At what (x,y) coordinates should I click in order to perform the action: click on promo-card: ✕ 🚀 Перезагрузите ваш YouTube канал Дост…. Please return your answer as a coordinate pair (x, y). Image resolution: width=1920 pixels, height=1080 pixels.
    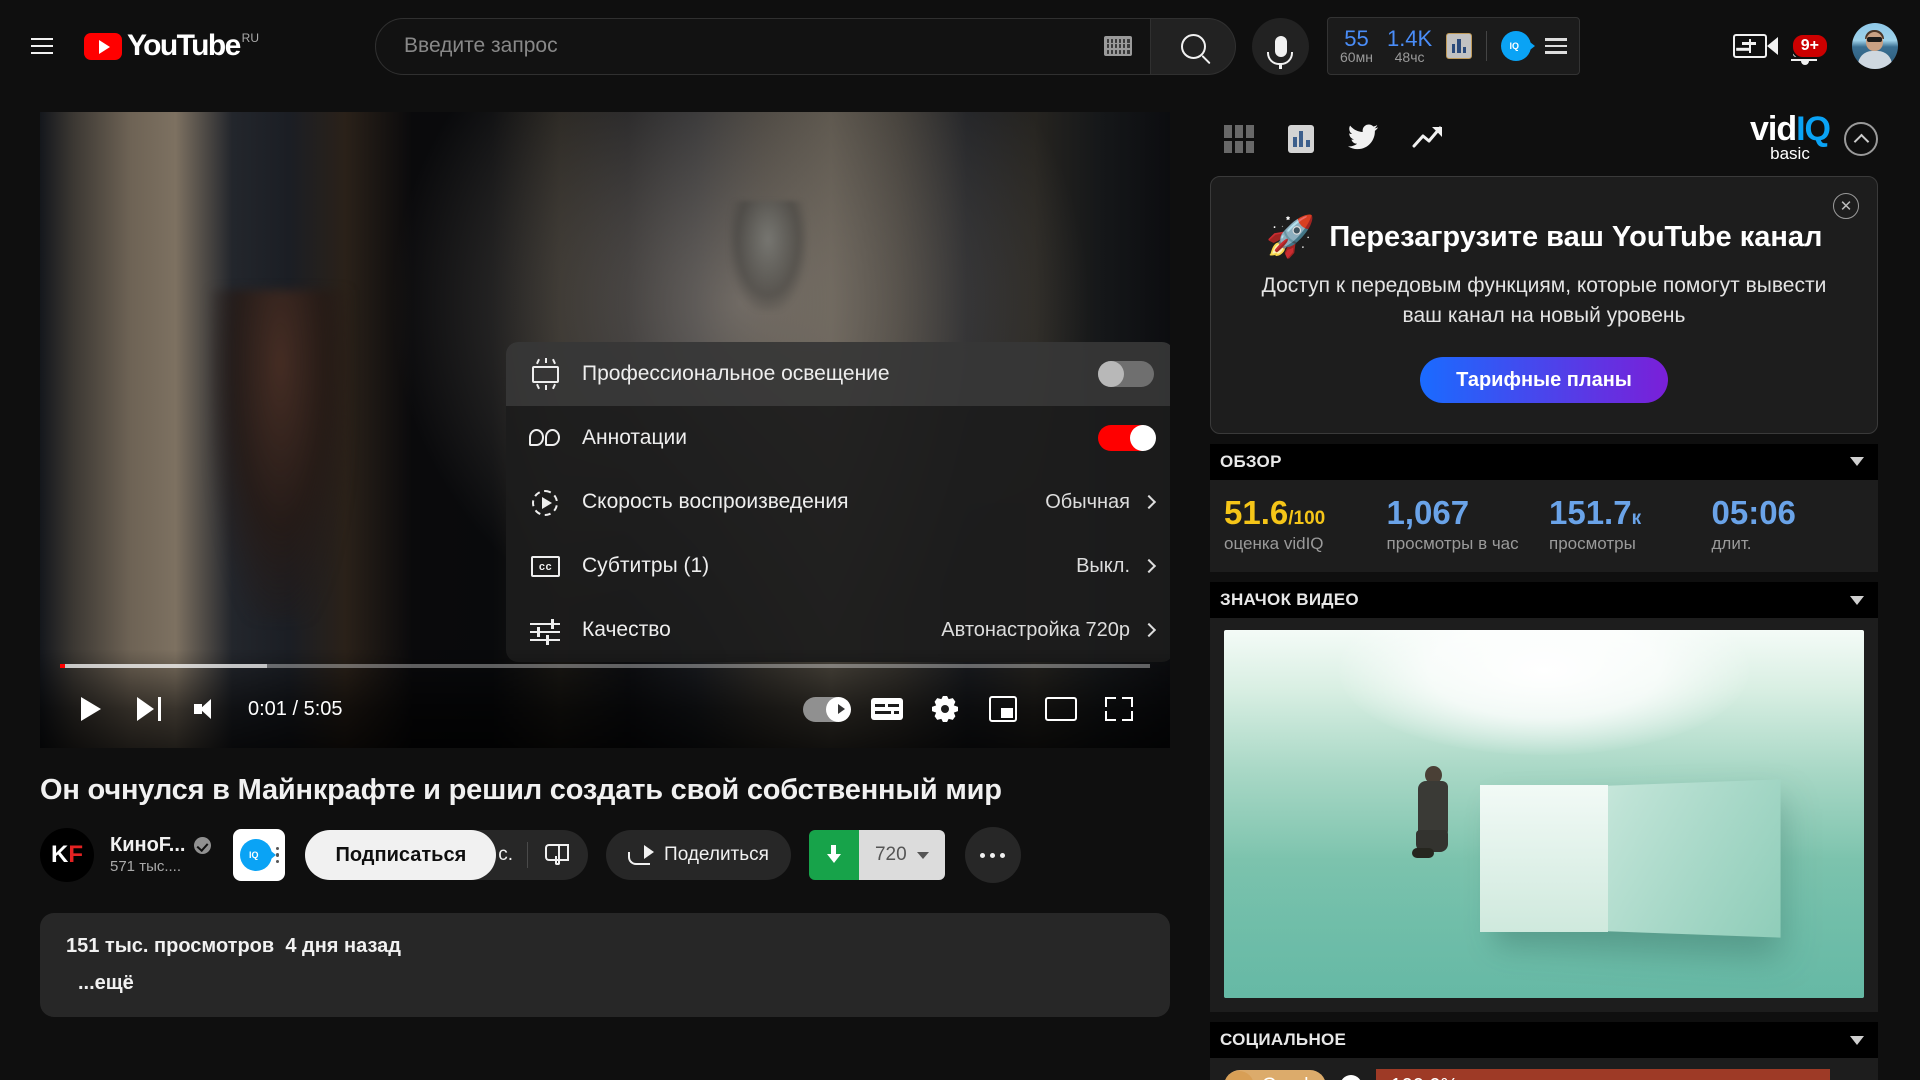
    Looking at the image, I should click on (1544, 305).